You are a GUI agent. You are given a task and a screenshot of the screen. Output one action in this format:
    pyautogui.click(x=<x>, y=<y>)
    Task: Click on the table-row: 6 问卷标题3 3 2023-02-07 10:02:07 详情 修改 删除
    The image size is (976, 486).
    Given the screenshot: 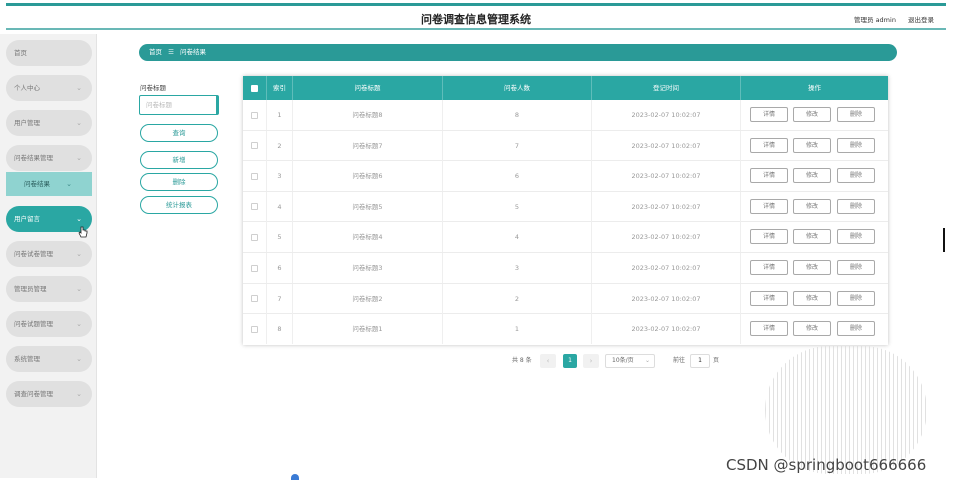 What is the action you would take?
    pyautogui.click(x=565, y=268)
    